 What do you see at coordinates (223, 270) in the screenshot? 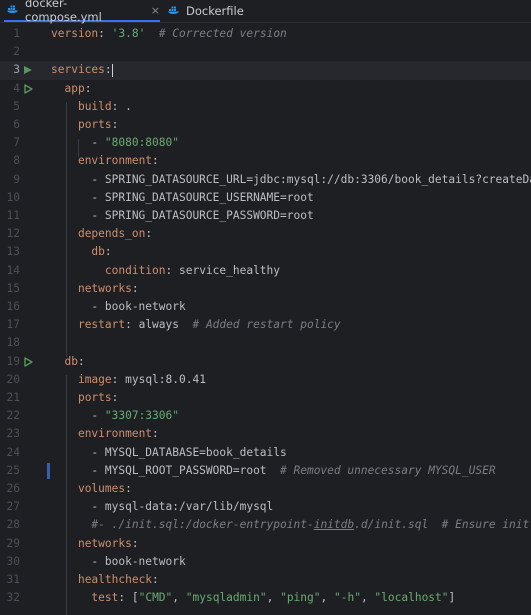
I see `plain-text: : service_healthy` at bounding box center [223, 270].